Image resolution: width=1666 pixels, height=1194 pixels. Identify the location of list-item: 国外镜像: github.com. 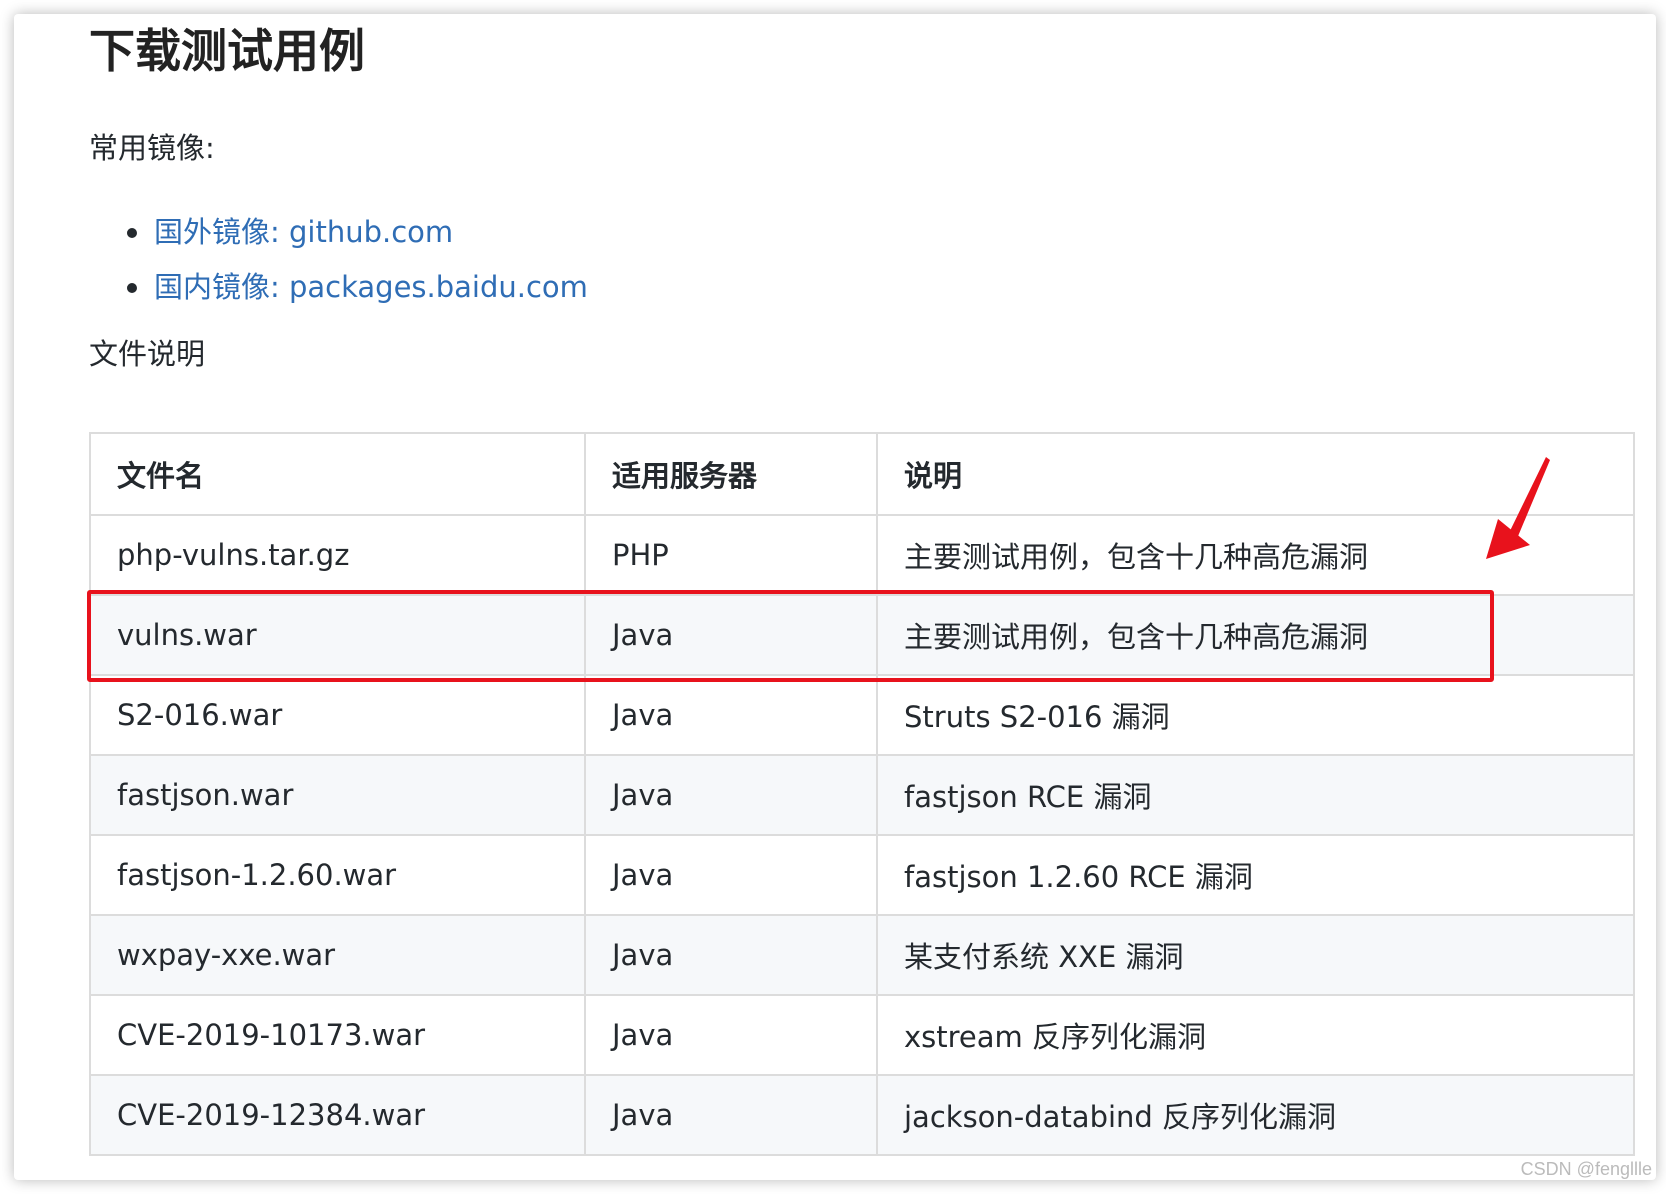
(338, 239).